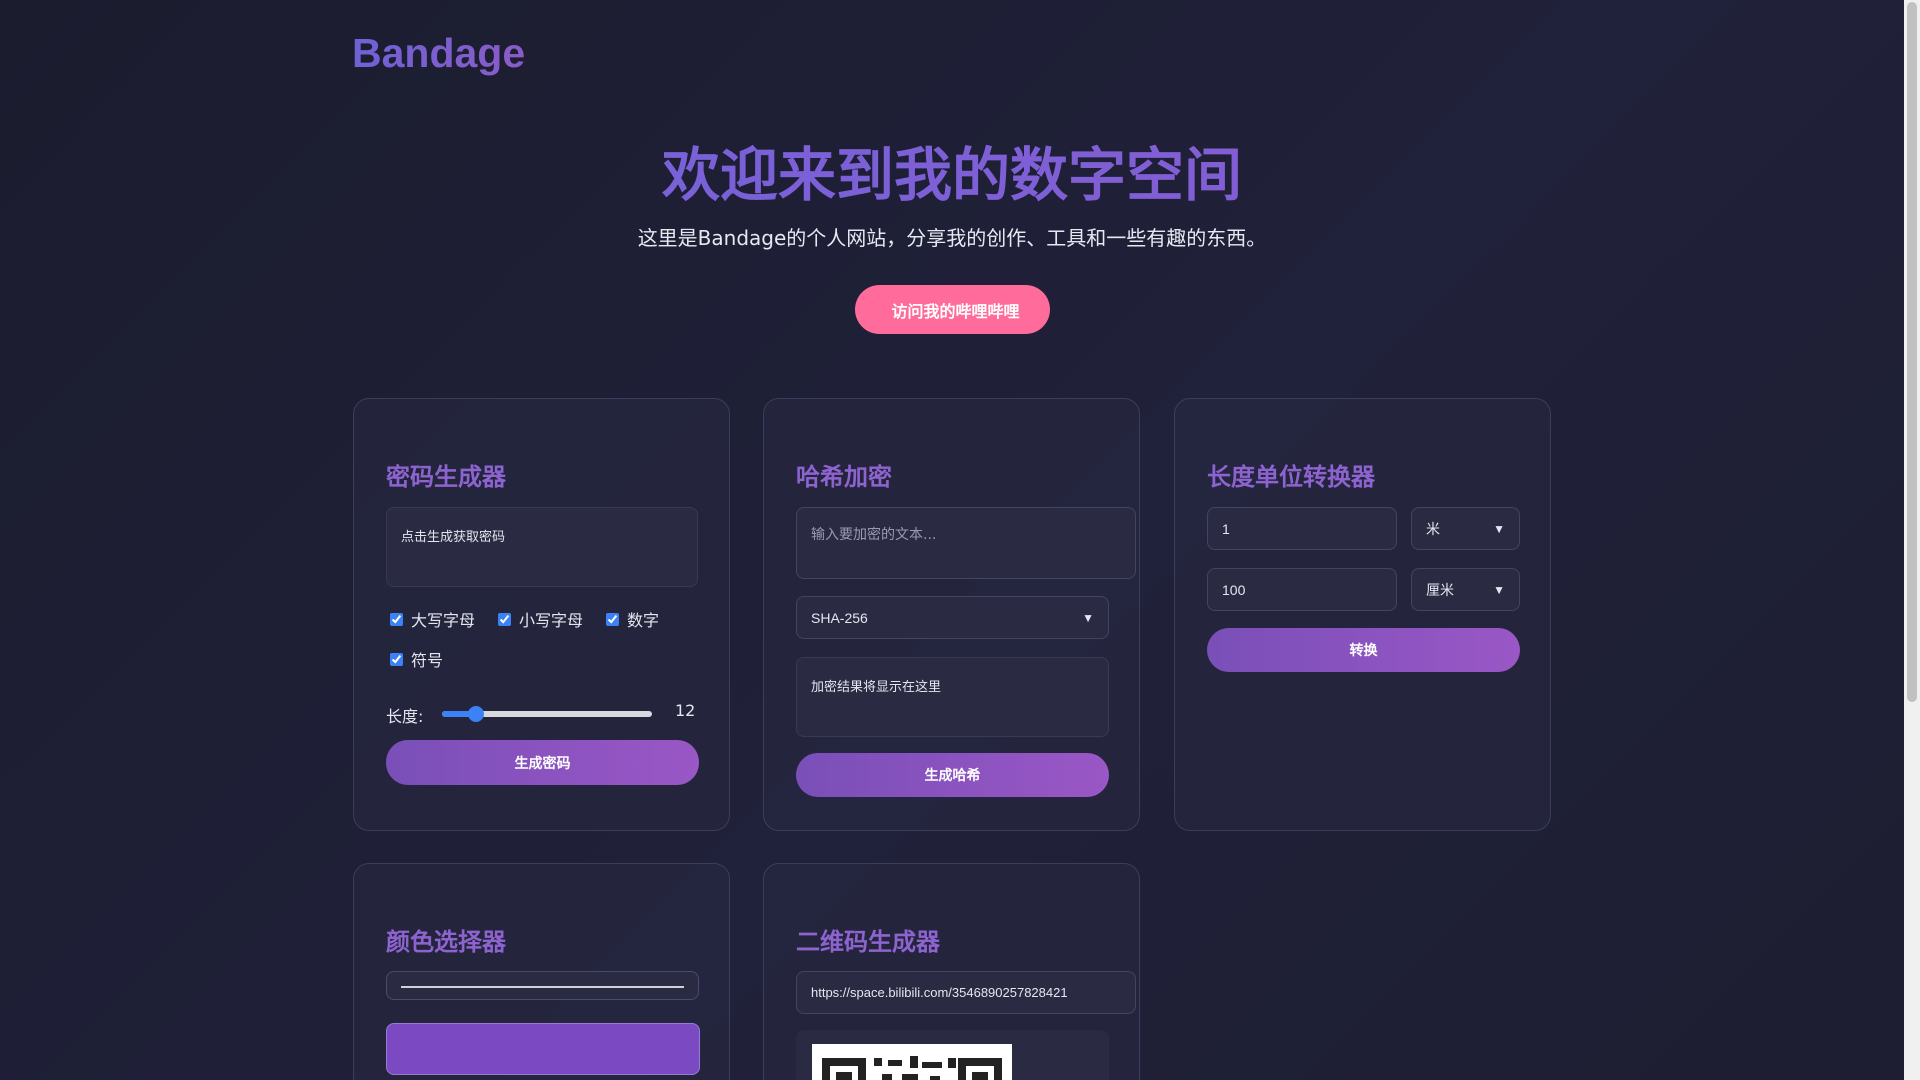  Describe the element at coordinates (839, 617) in the screenshot. I see `hash-algorithm-value: SHA-256` at that location.